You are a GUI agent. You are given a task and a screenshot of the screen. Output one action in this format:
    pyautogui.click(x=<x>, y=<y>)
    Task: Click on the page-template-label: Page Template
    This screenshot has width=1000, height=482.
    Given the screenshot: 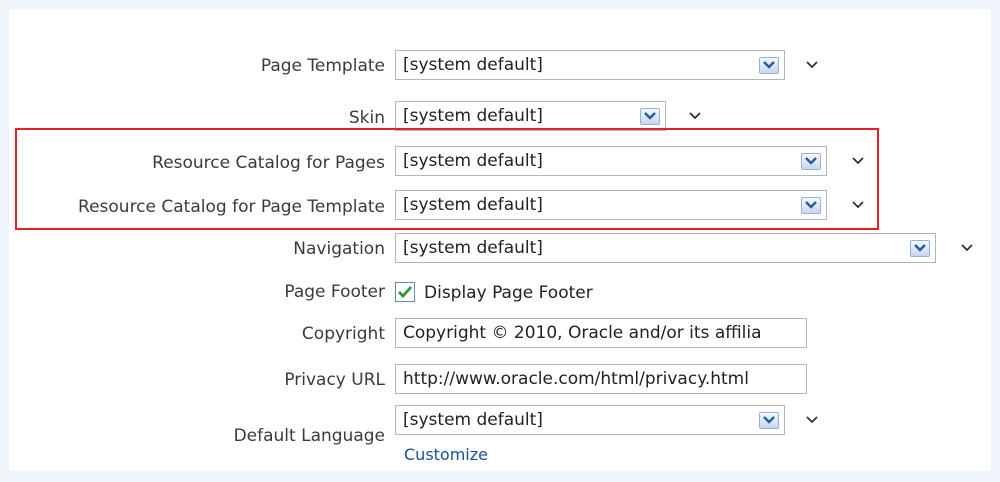 What is the action you would take?
    pyautogui.click(x=322, y=66)
    